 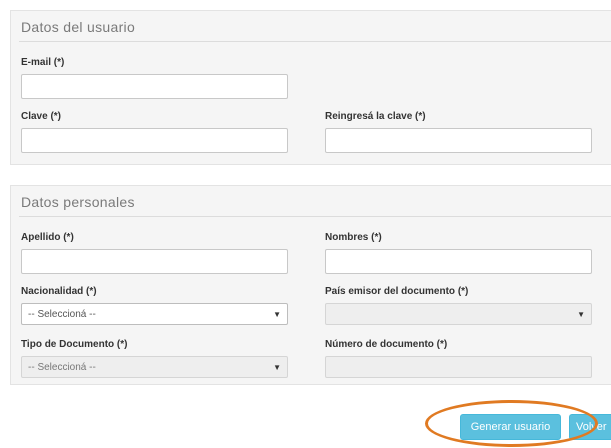 What do you see at coordinates (397, 291) in the screenshot?
I see `issuing-country-label: País emisor del documento (*)` at bounding box center [397, 291].